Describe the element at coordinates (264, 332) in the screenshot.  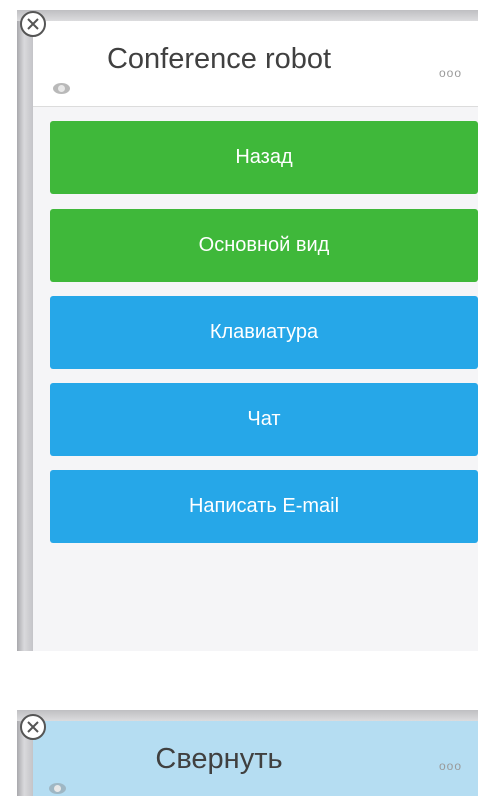
I see `keyboard-button: Клавиатура` at that location.